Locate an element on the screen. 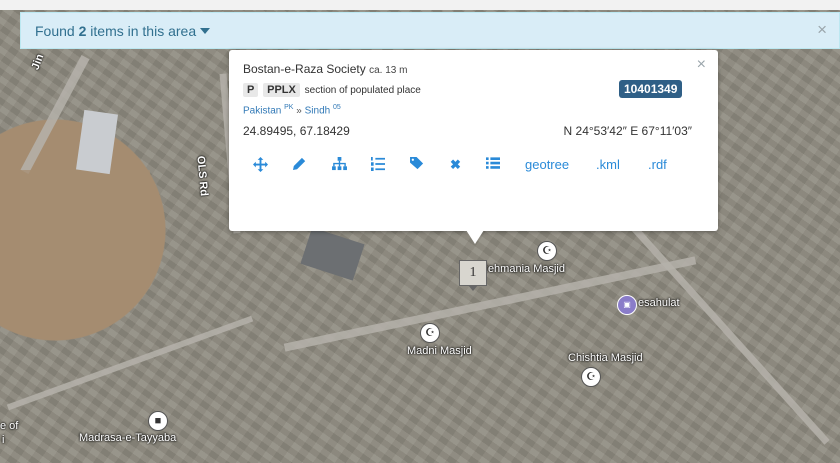 This screenshot has height=463, width=840. road-diagonal is located at coordinates (720, 323).